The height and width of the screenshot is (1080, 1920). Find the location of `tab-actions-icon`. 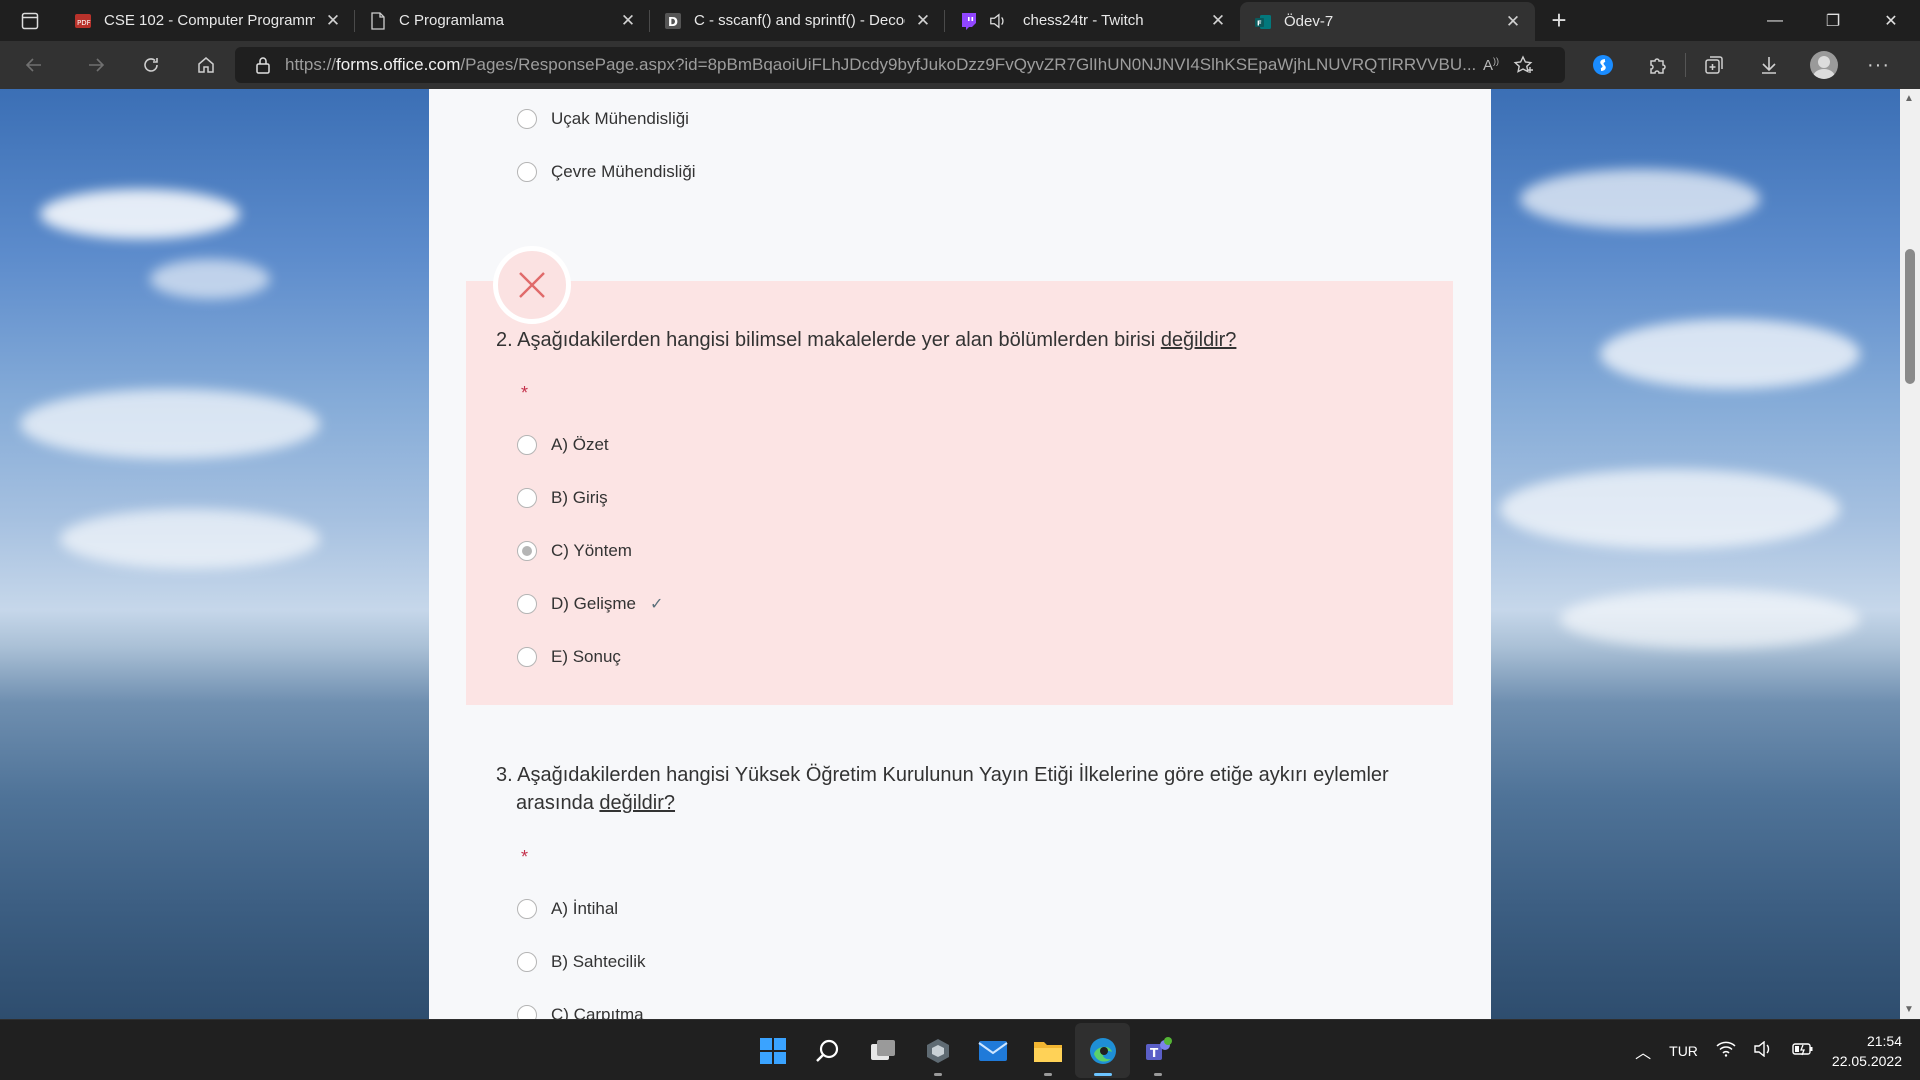

tab-actions-icon is located at coordinates (30, 20).